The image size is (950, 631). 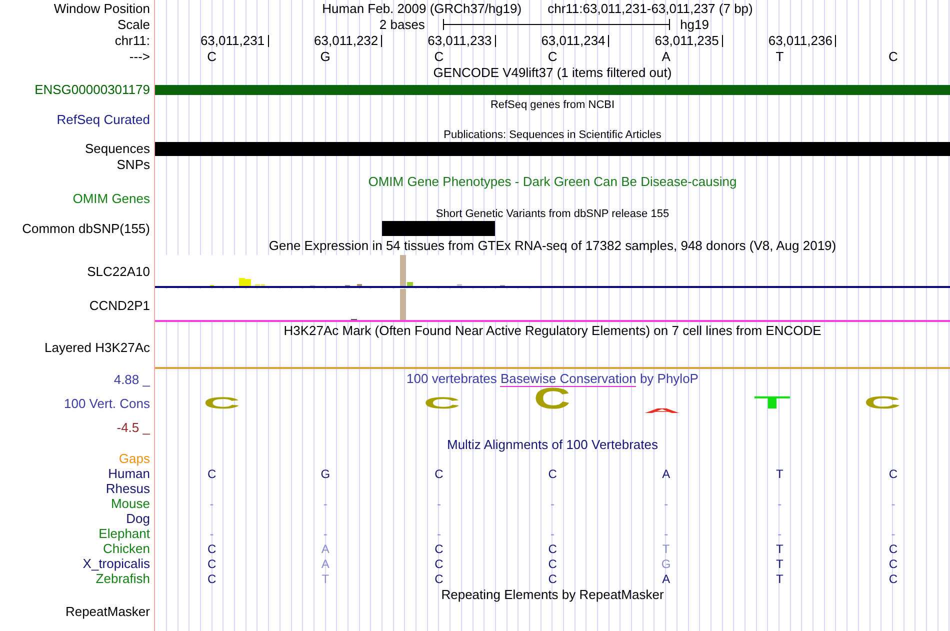 I want to click on track-title: RefSeq genes from NCBI, so click(x=552, y=104).